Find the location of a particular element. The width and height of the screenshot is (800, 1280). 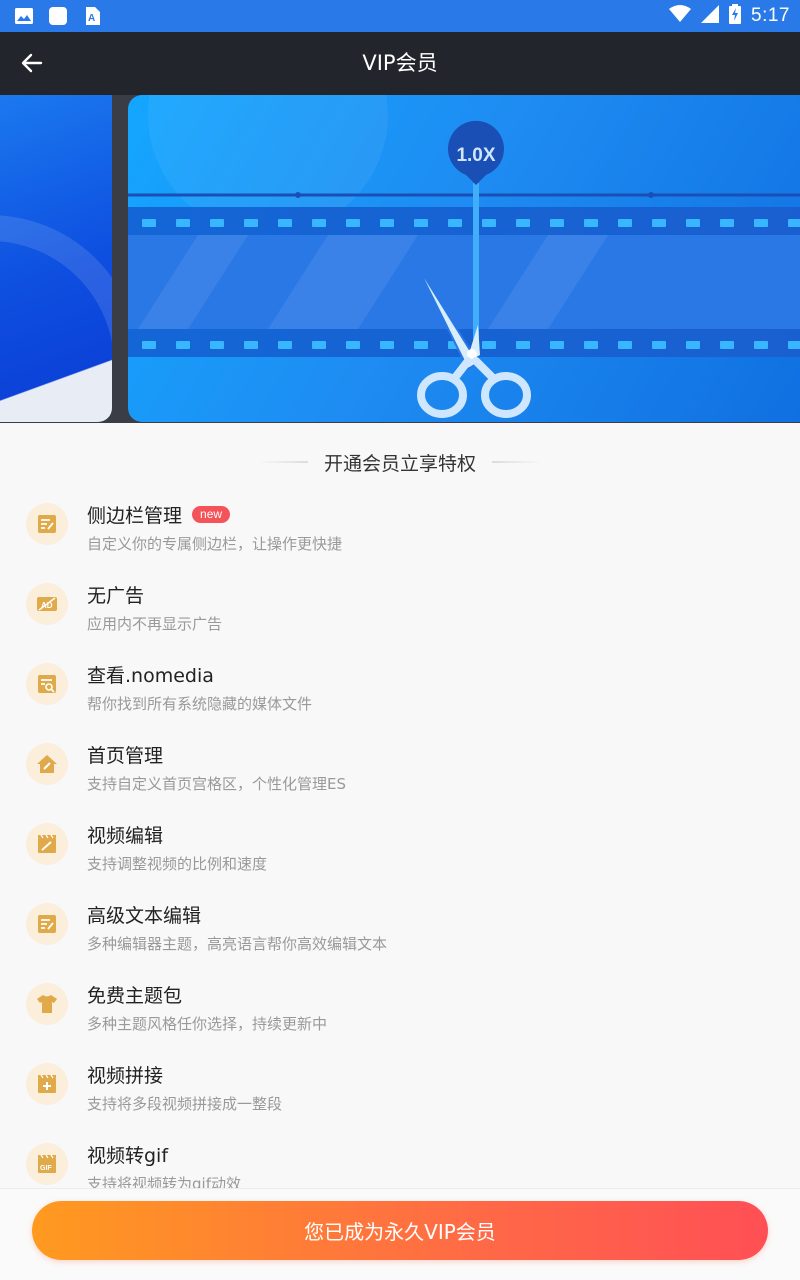

status-bar: A 5:17 is located at coordinates (400, 16).